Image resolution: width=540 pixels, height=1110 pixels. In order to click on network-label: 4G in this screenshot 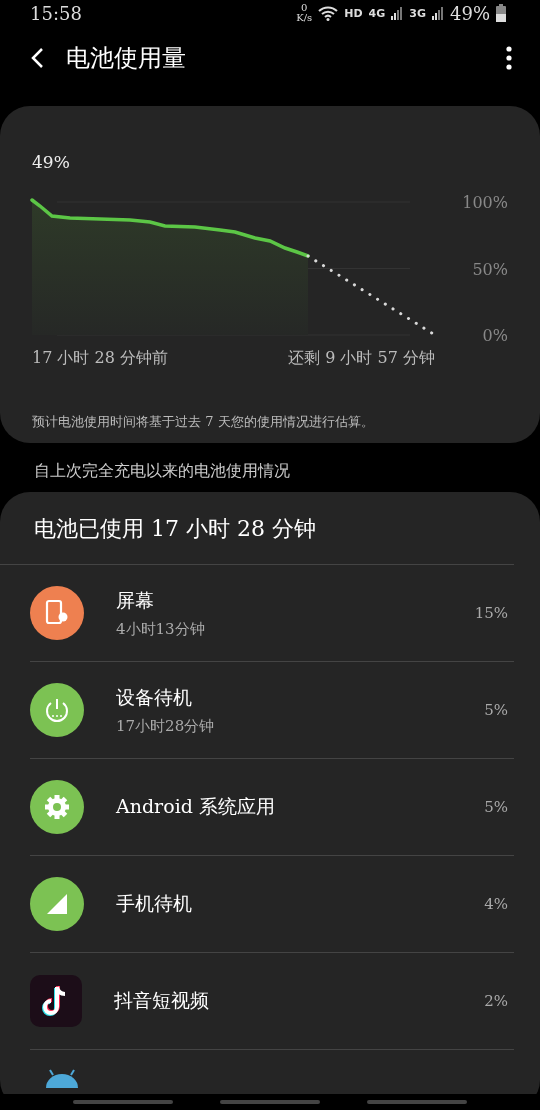, I will do `click(377, 13)`.